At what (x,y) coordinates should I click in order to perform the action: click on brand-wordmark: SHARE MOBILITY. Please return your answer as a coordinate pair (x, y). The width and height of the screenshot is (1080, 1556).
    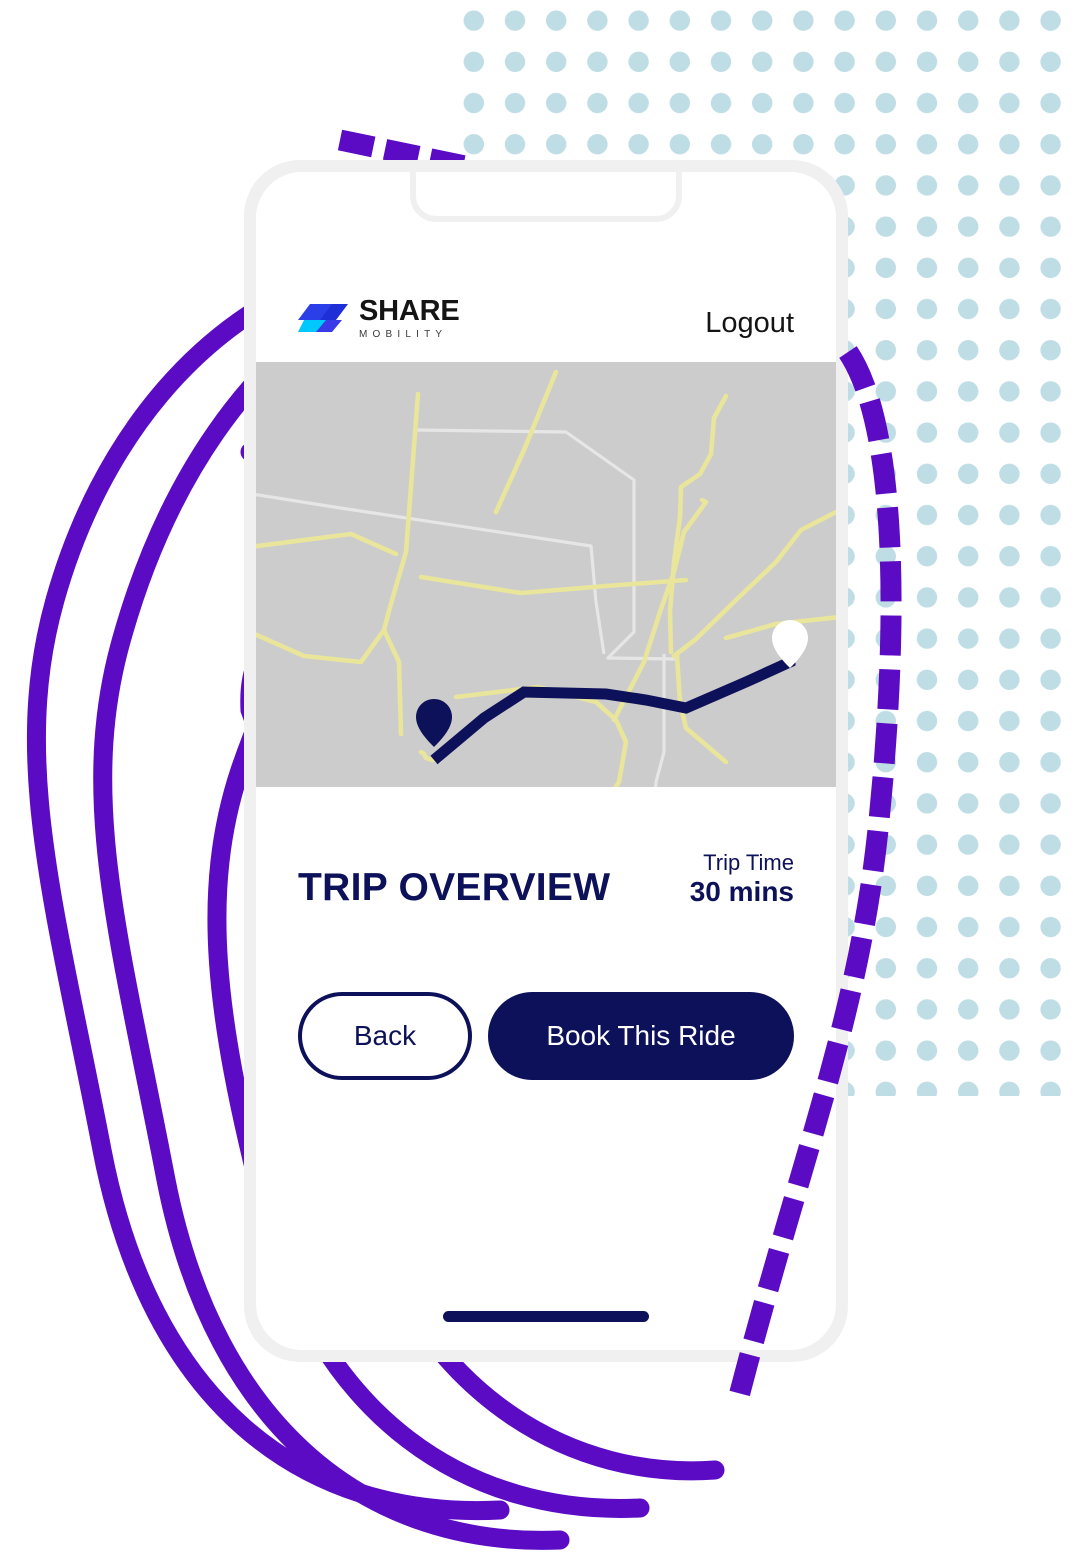
    Looking at the image, I should click on (409, 318).